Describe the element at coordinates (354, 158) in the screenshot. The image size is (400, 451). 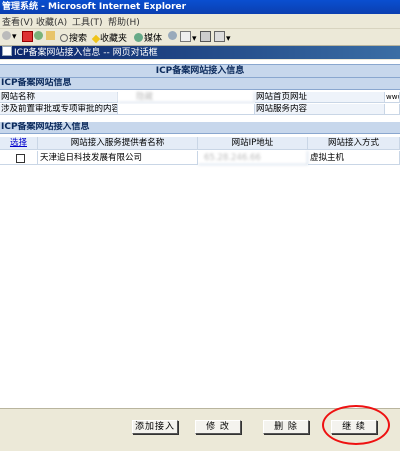
I see `method-cell: 虚拟主机` at that location.